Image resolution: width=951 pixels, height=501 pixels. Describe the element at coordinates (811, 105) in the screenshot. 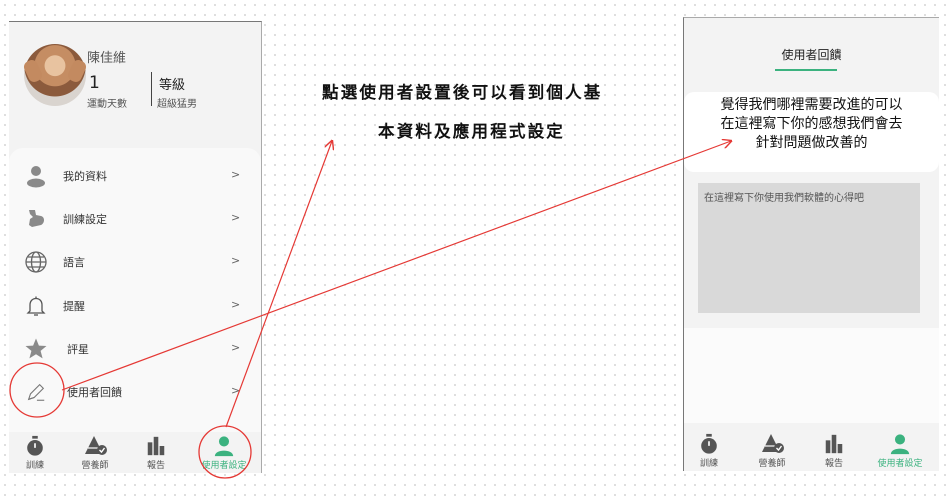

I see `prompt-line: 覺得我們哪裡需要改進的可以` at that location.